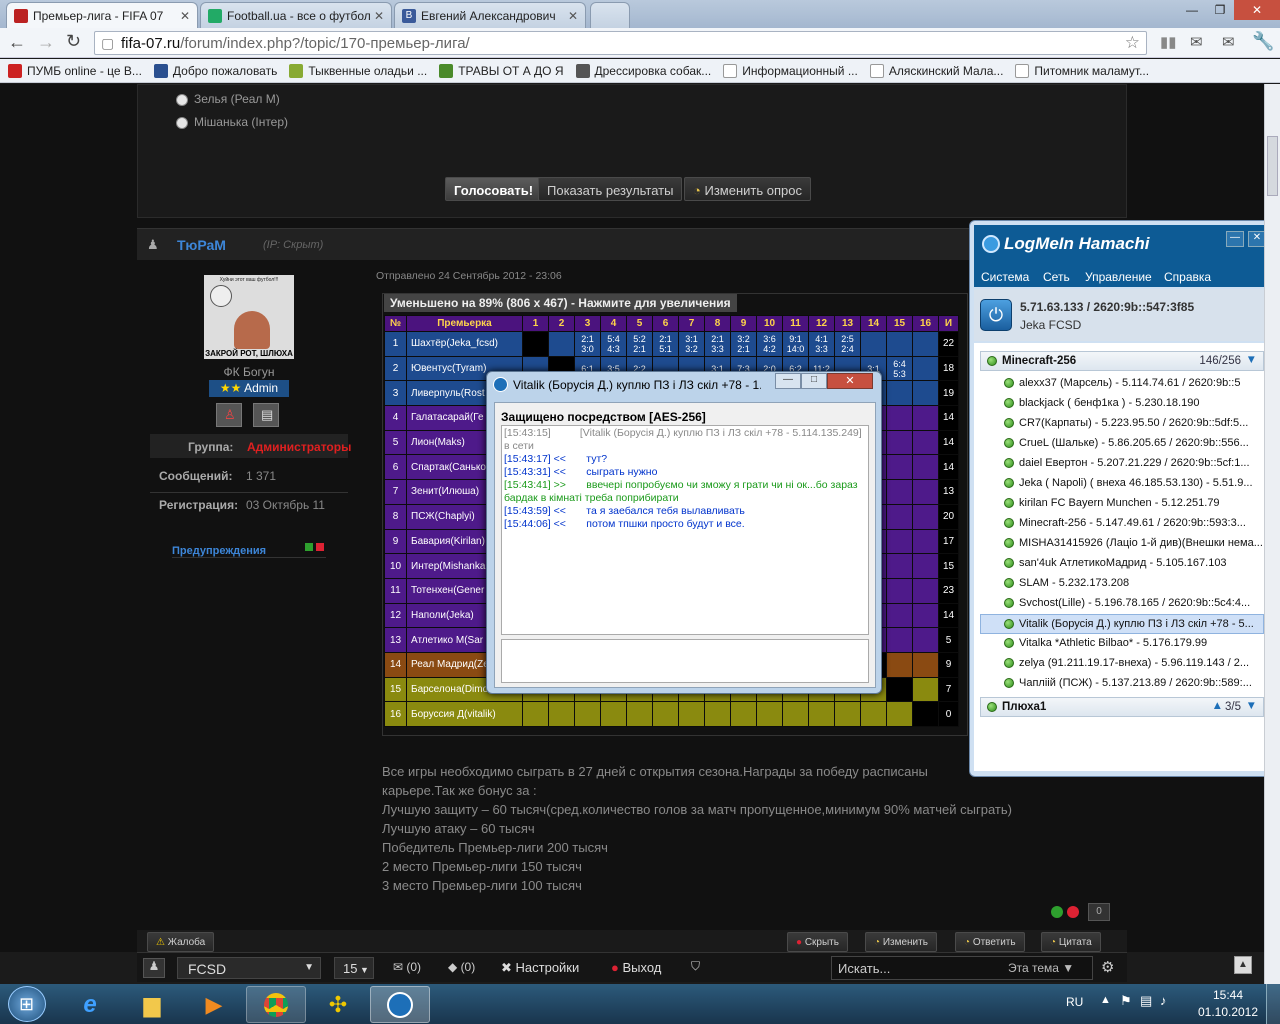 This screenshot has width=1280, height=1024. I want to click on settings-link: ✖ Настройки, so click(540, 968).